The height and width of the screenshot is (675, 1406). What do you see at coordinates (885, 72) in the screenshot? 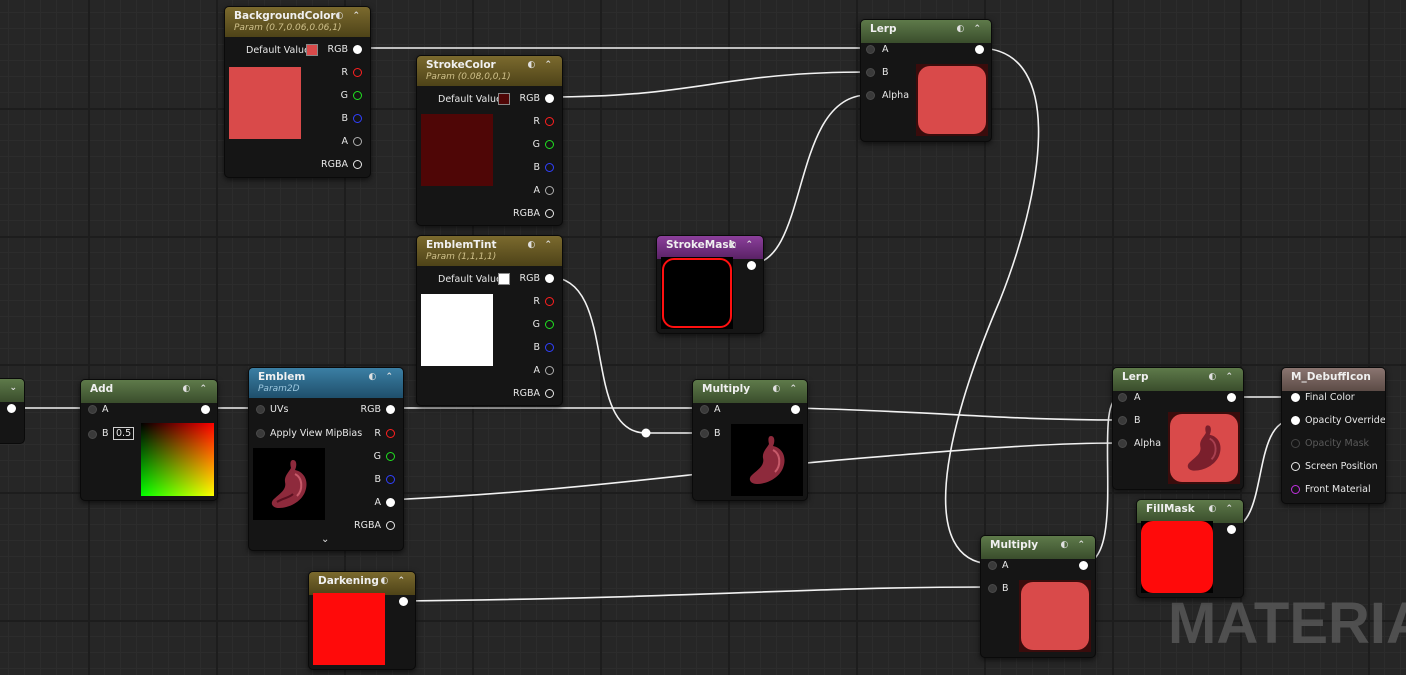
I see `input-label-b: B` at bounding box center [885, 72].